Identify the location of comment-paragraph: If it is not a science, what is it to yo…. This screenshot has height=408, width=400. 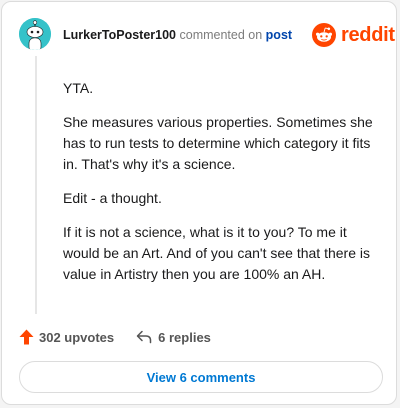
(216, 253).